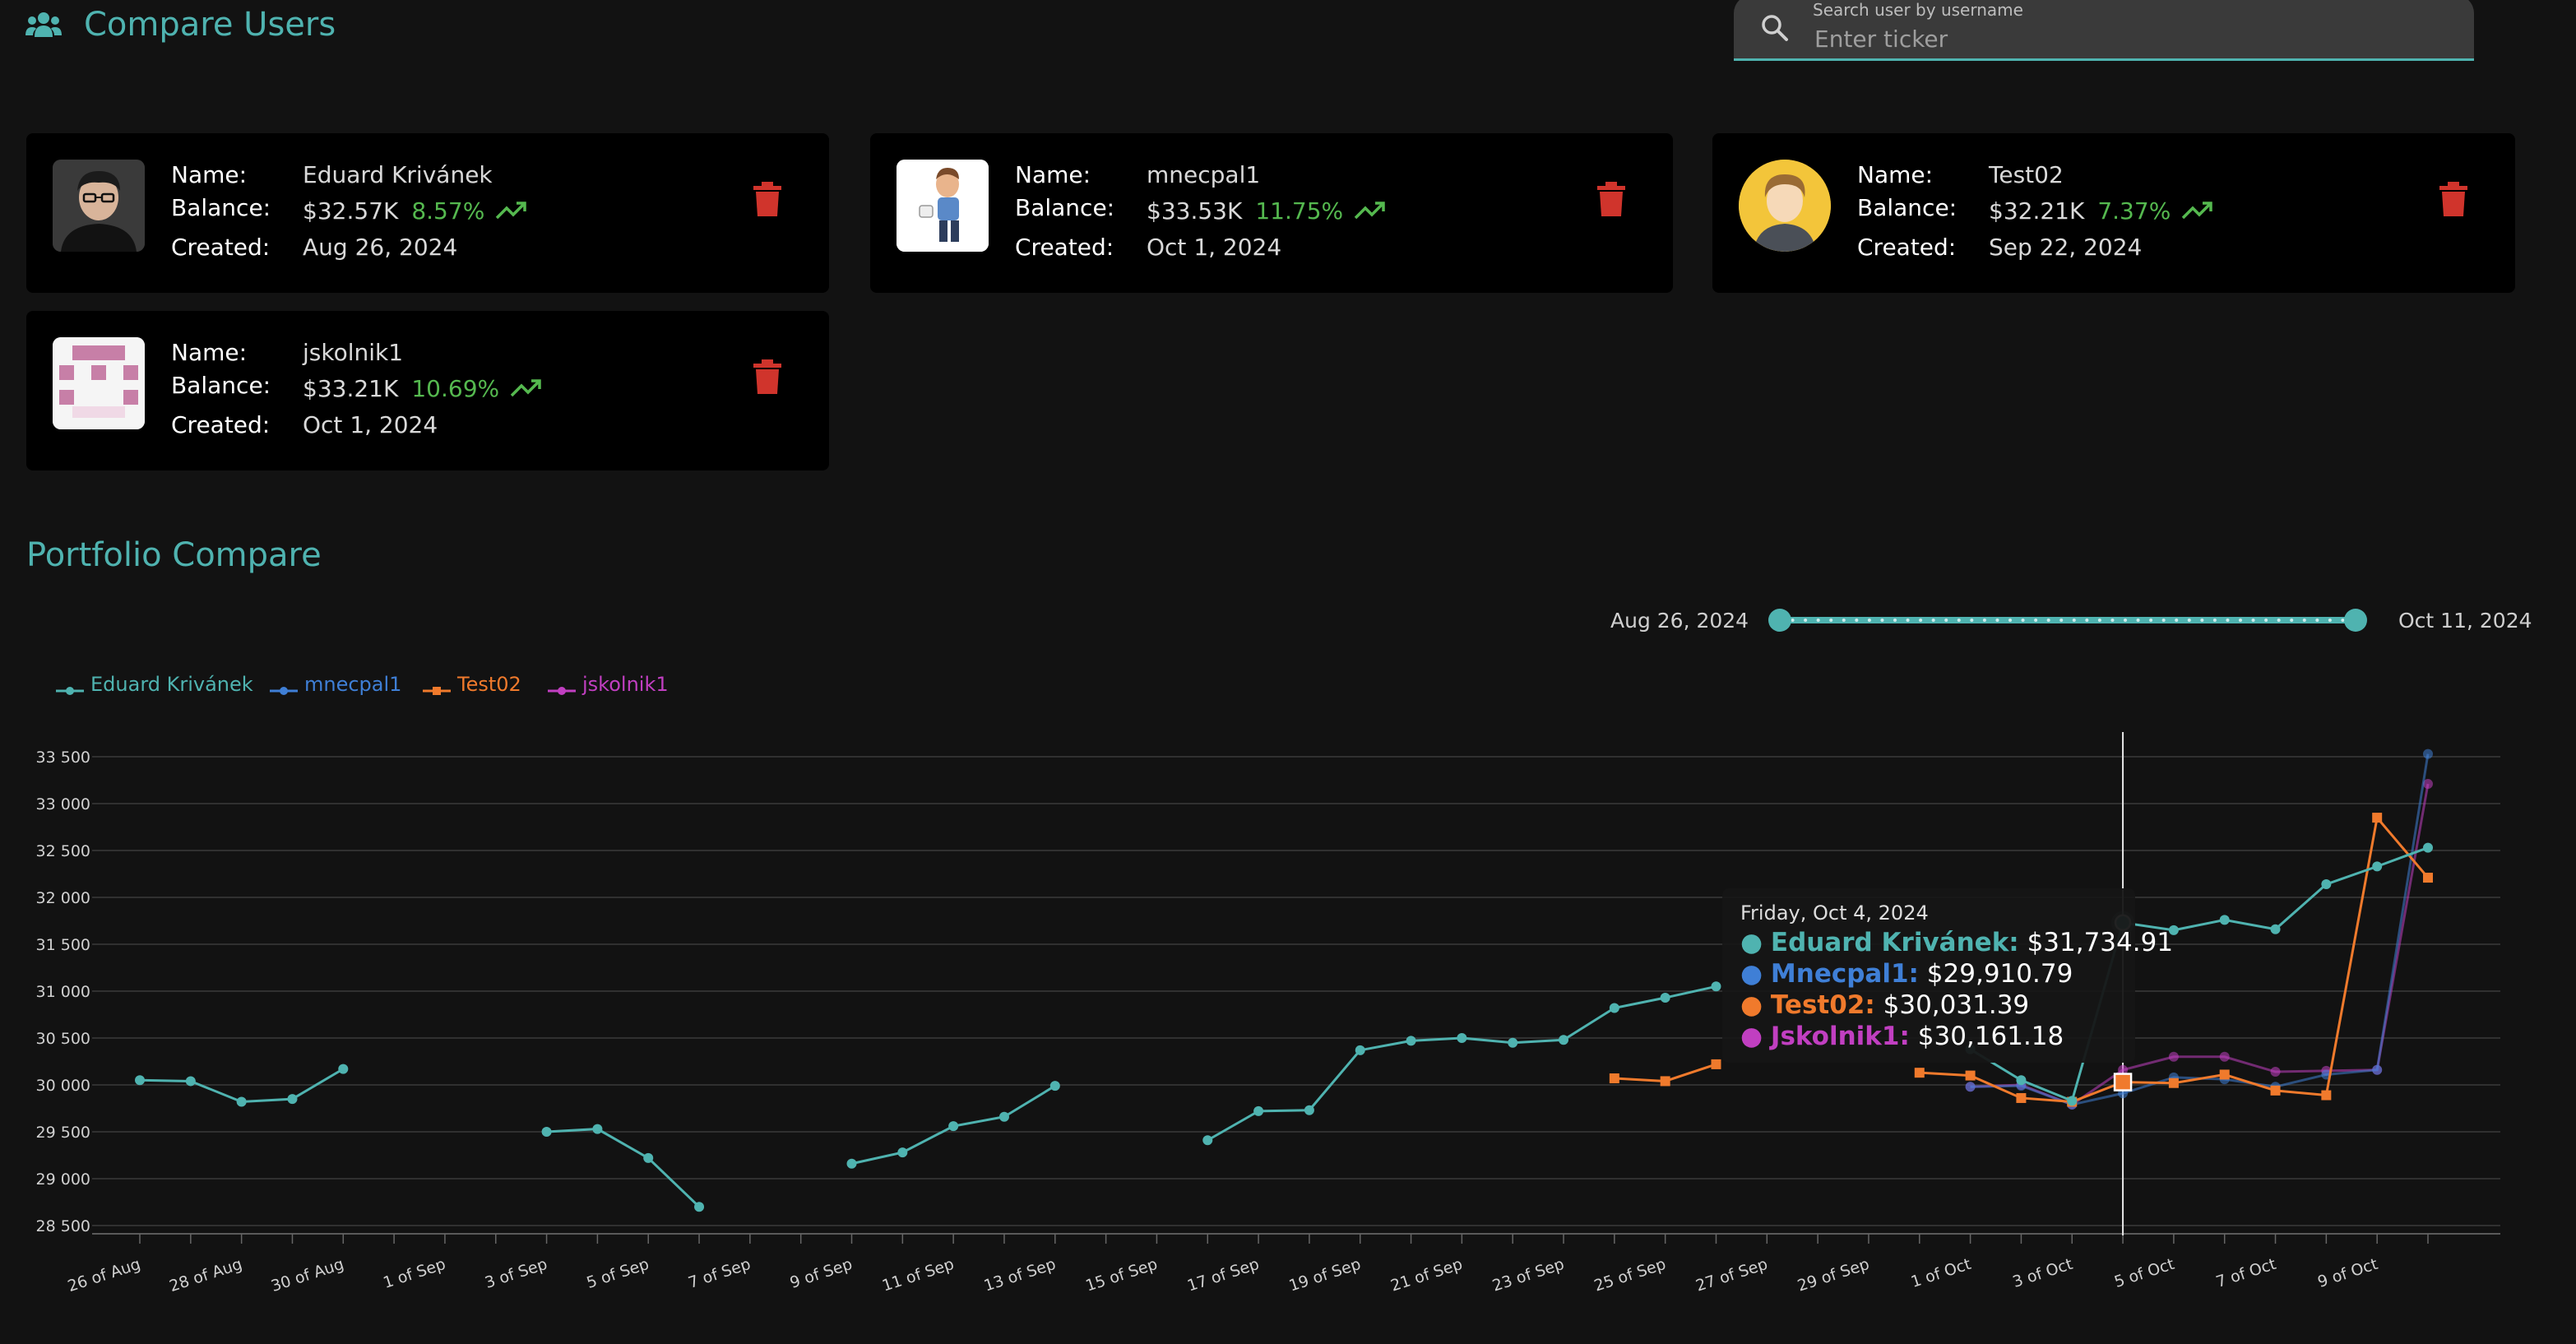 The image size is (2576, 1344). I want to click on x-tick-label: 1 of Oct, so click(1941, 1273).